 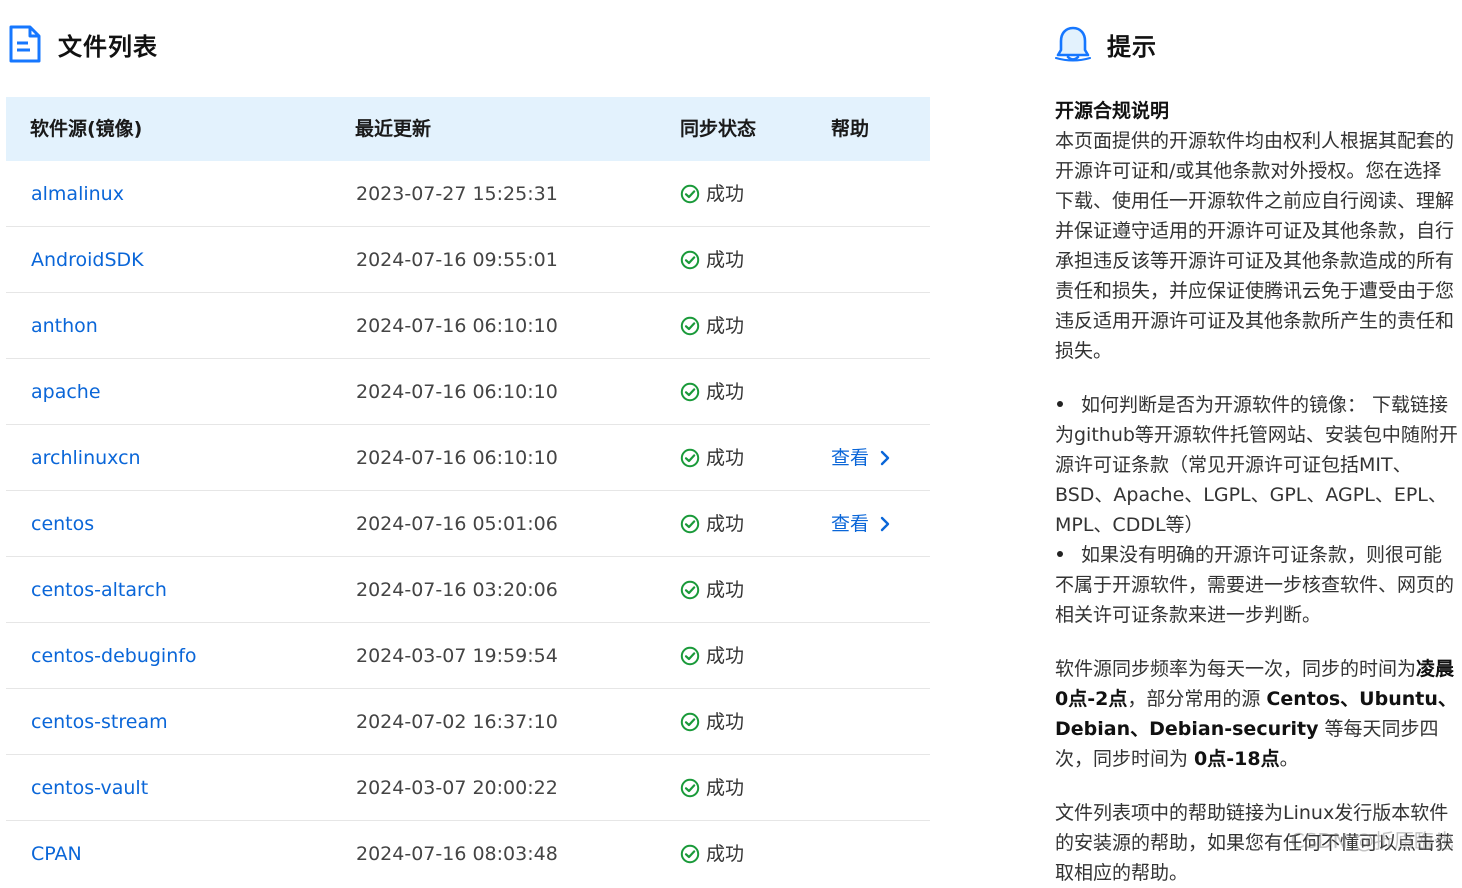 What do you see at coordinates (1132, 46) in the screenshot?
I see `tips-title: 提示` at bounding box center [1132, 46].